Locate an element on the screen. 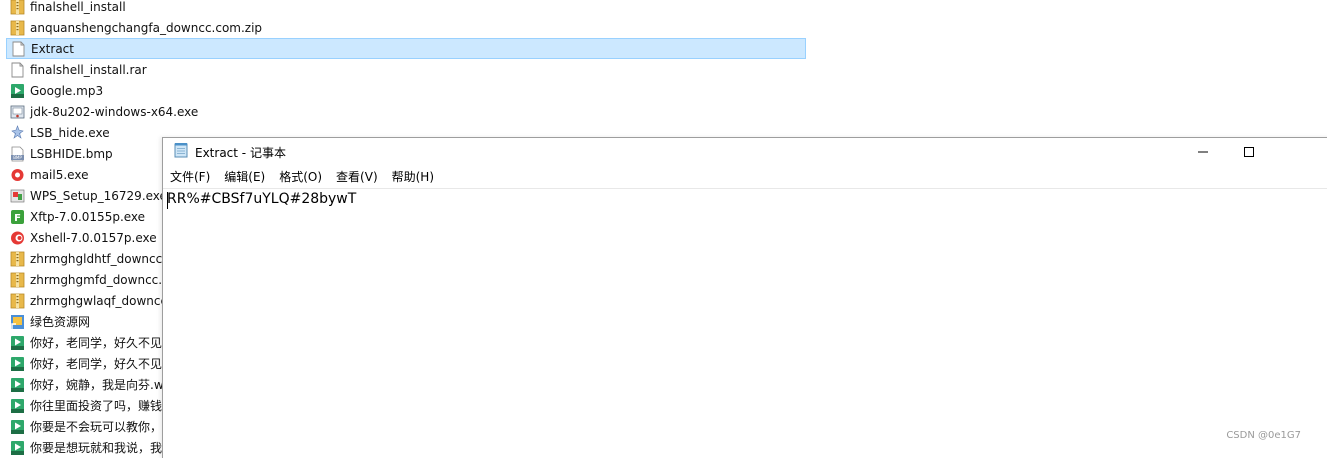  text-file-icon is located at coordinates (18, 49).